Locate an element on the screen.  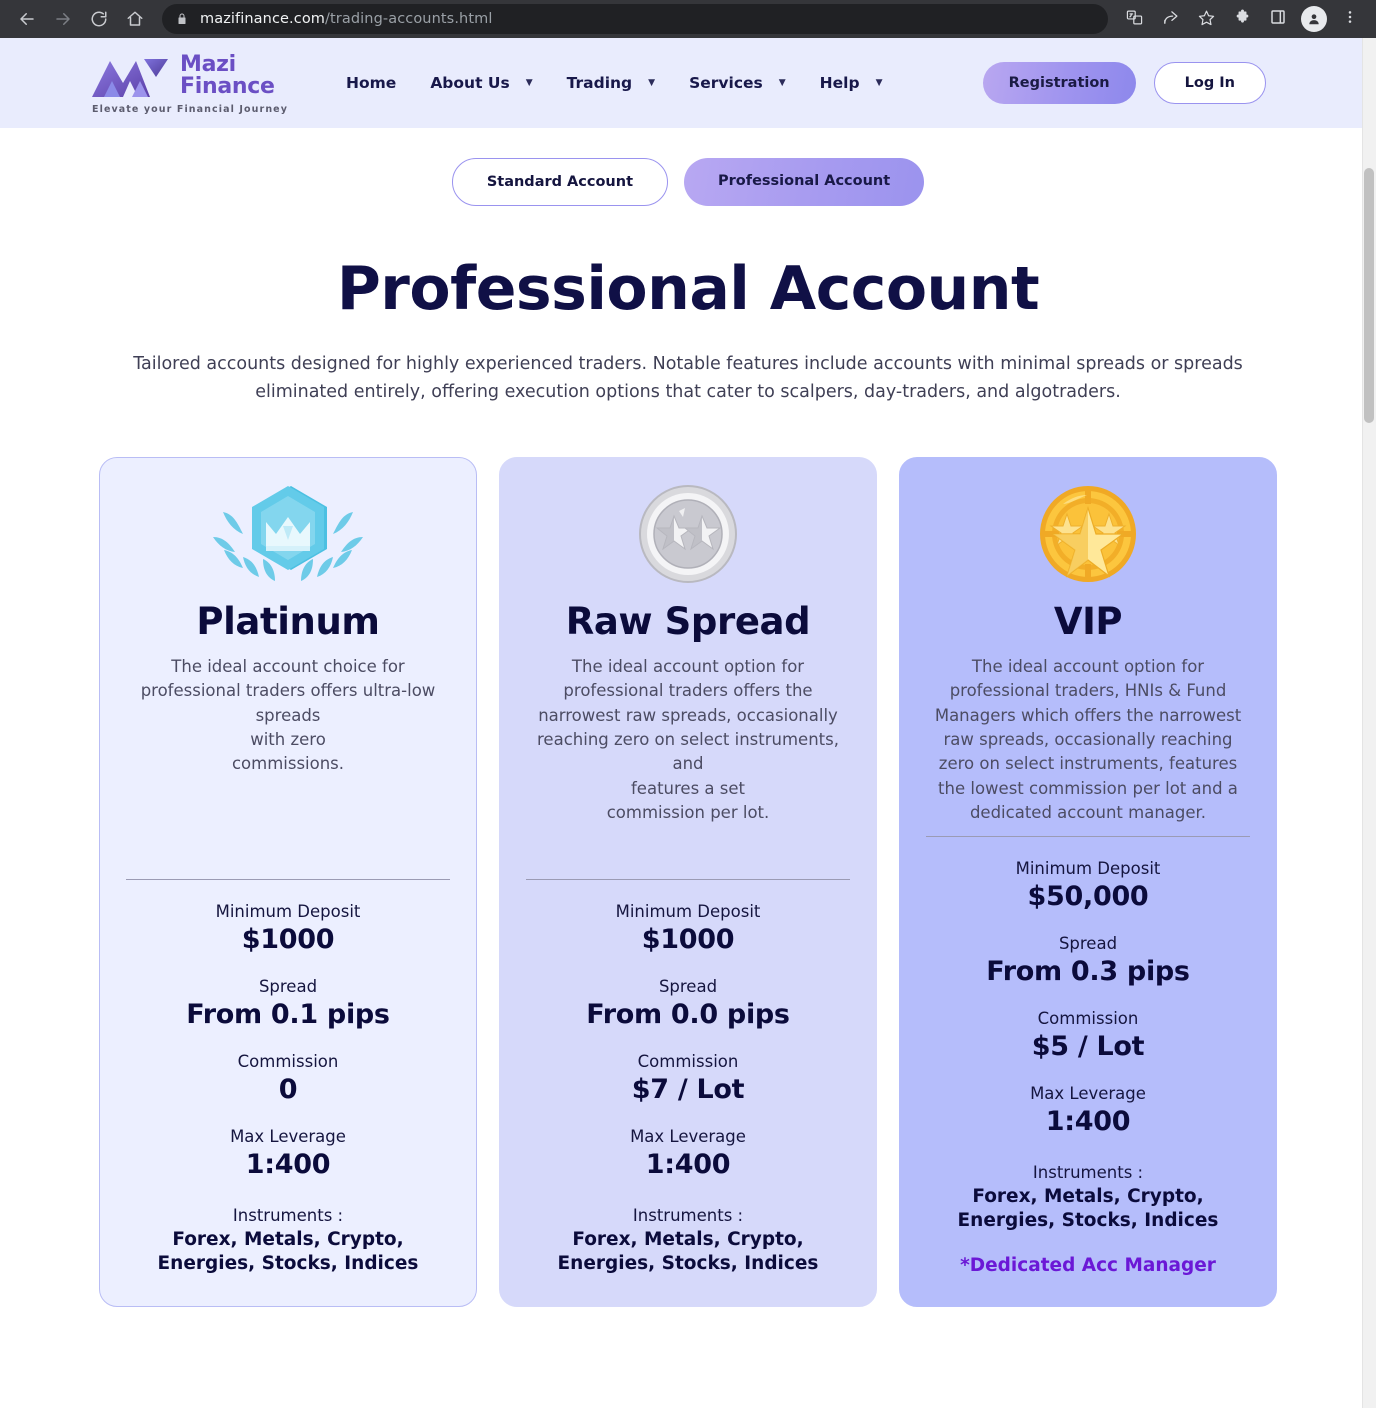
reload-button is located at coordinates (99, 19).